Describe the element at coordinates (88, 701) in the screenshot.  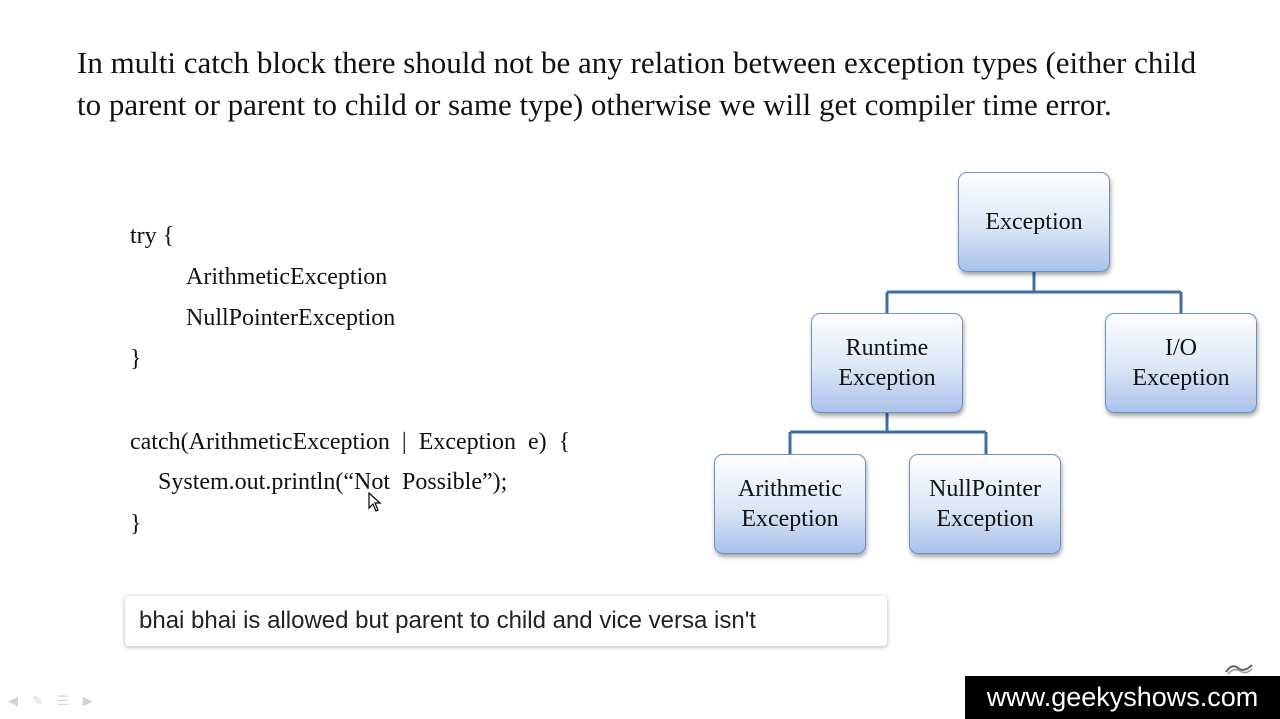
I see `forward-arrow-icon: ▶` at that location.